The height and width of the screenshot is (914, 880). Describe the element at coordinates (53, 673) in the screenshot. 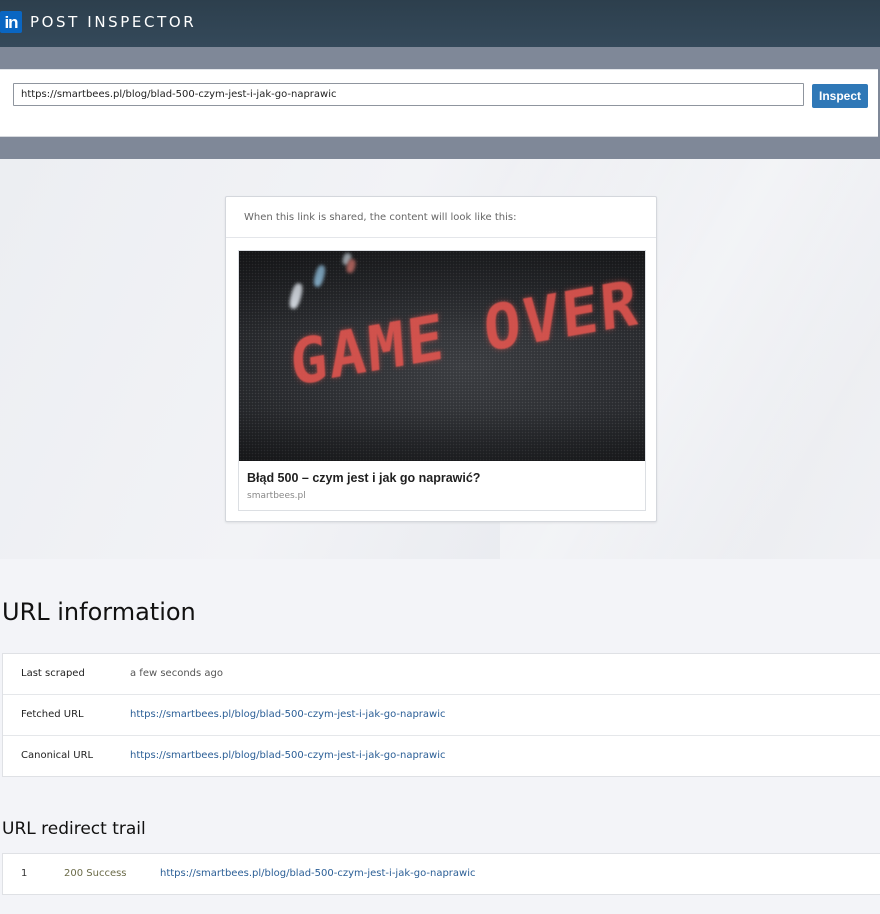

I see `row-label: Last scraped` at that location.